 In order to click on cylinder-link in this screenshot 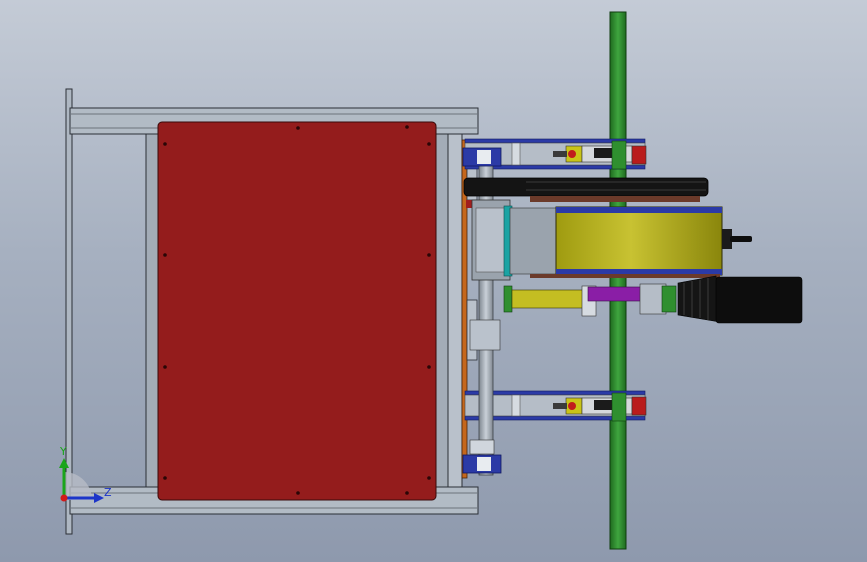, I will do `click(550, 301)`.